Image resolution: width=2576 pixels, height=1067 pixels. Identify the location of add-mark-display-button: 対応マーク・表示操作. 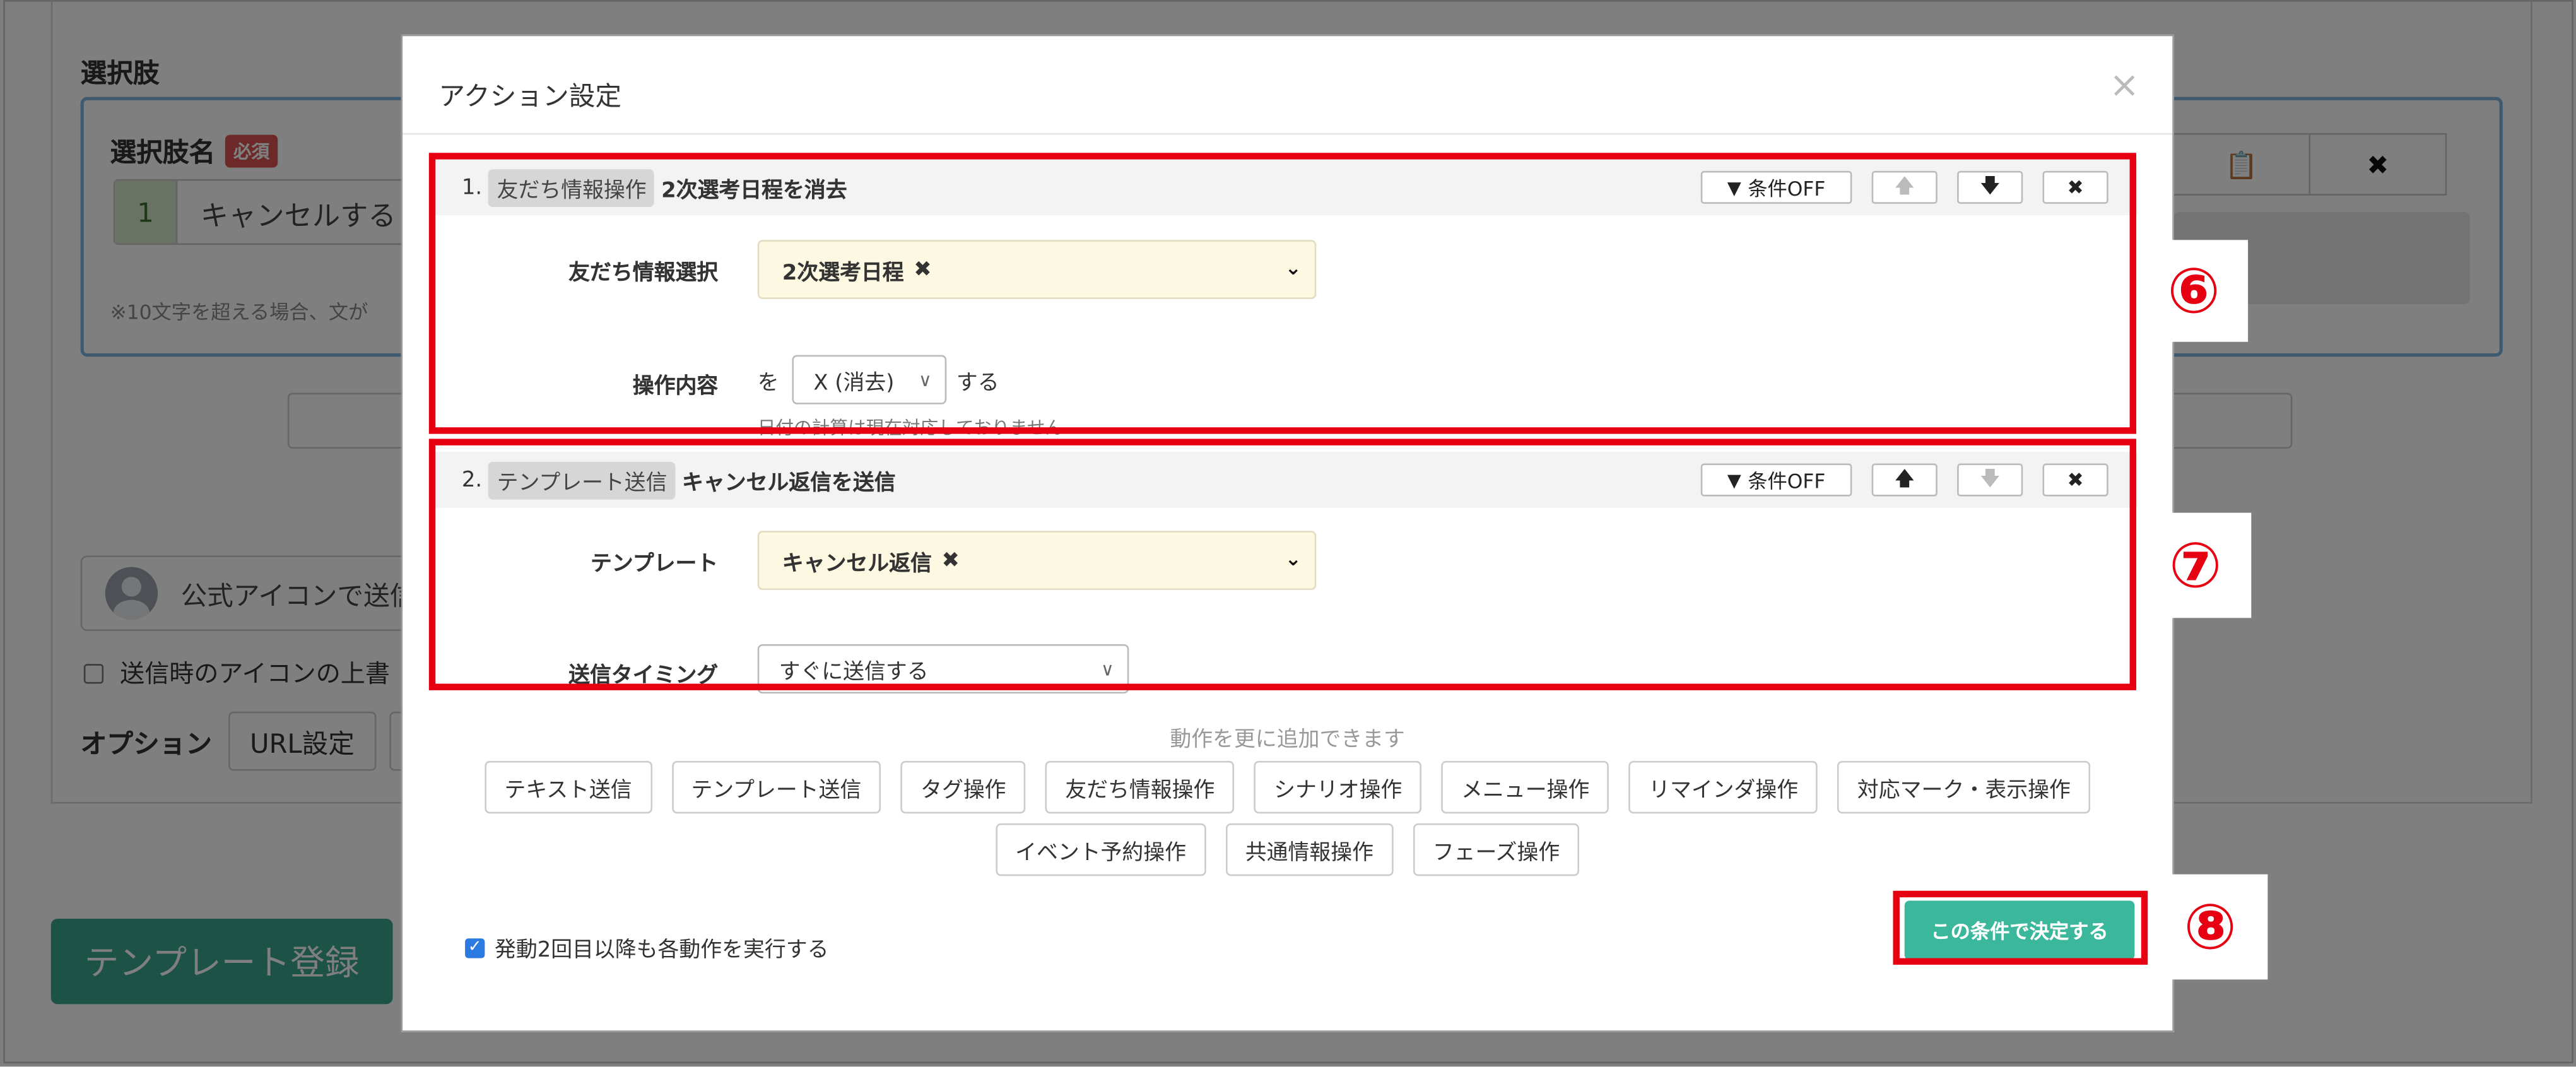
(1964, 787).